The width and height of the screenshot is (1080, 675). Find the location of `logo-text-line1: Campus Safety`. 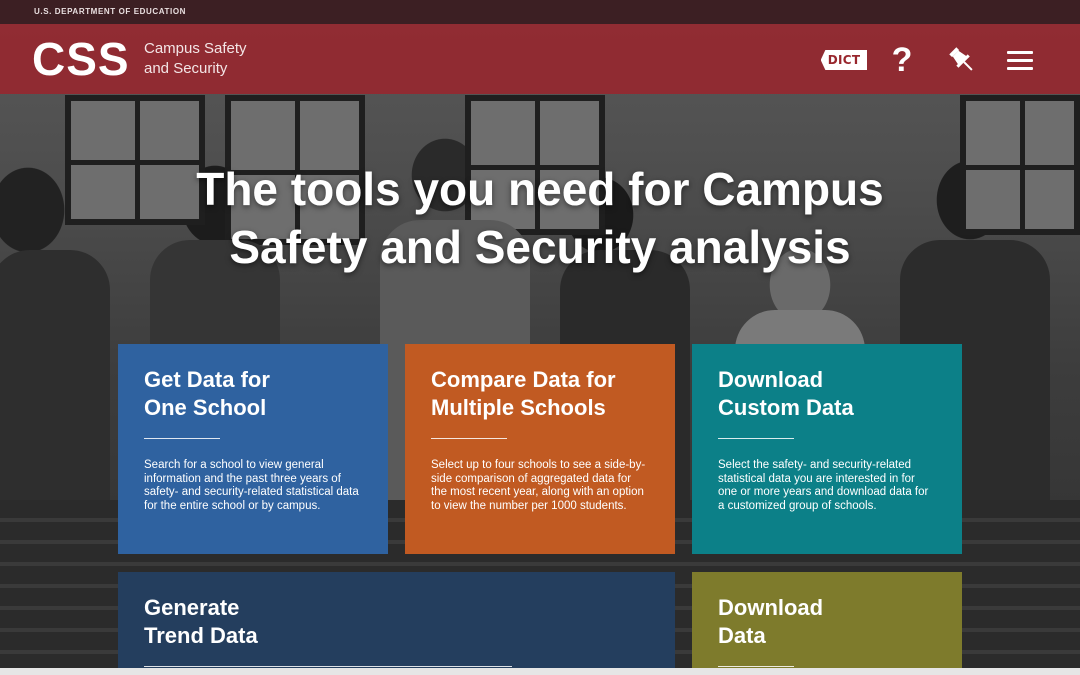

logo-text-line1: Campus Safety is located at coordinates (195, 48).